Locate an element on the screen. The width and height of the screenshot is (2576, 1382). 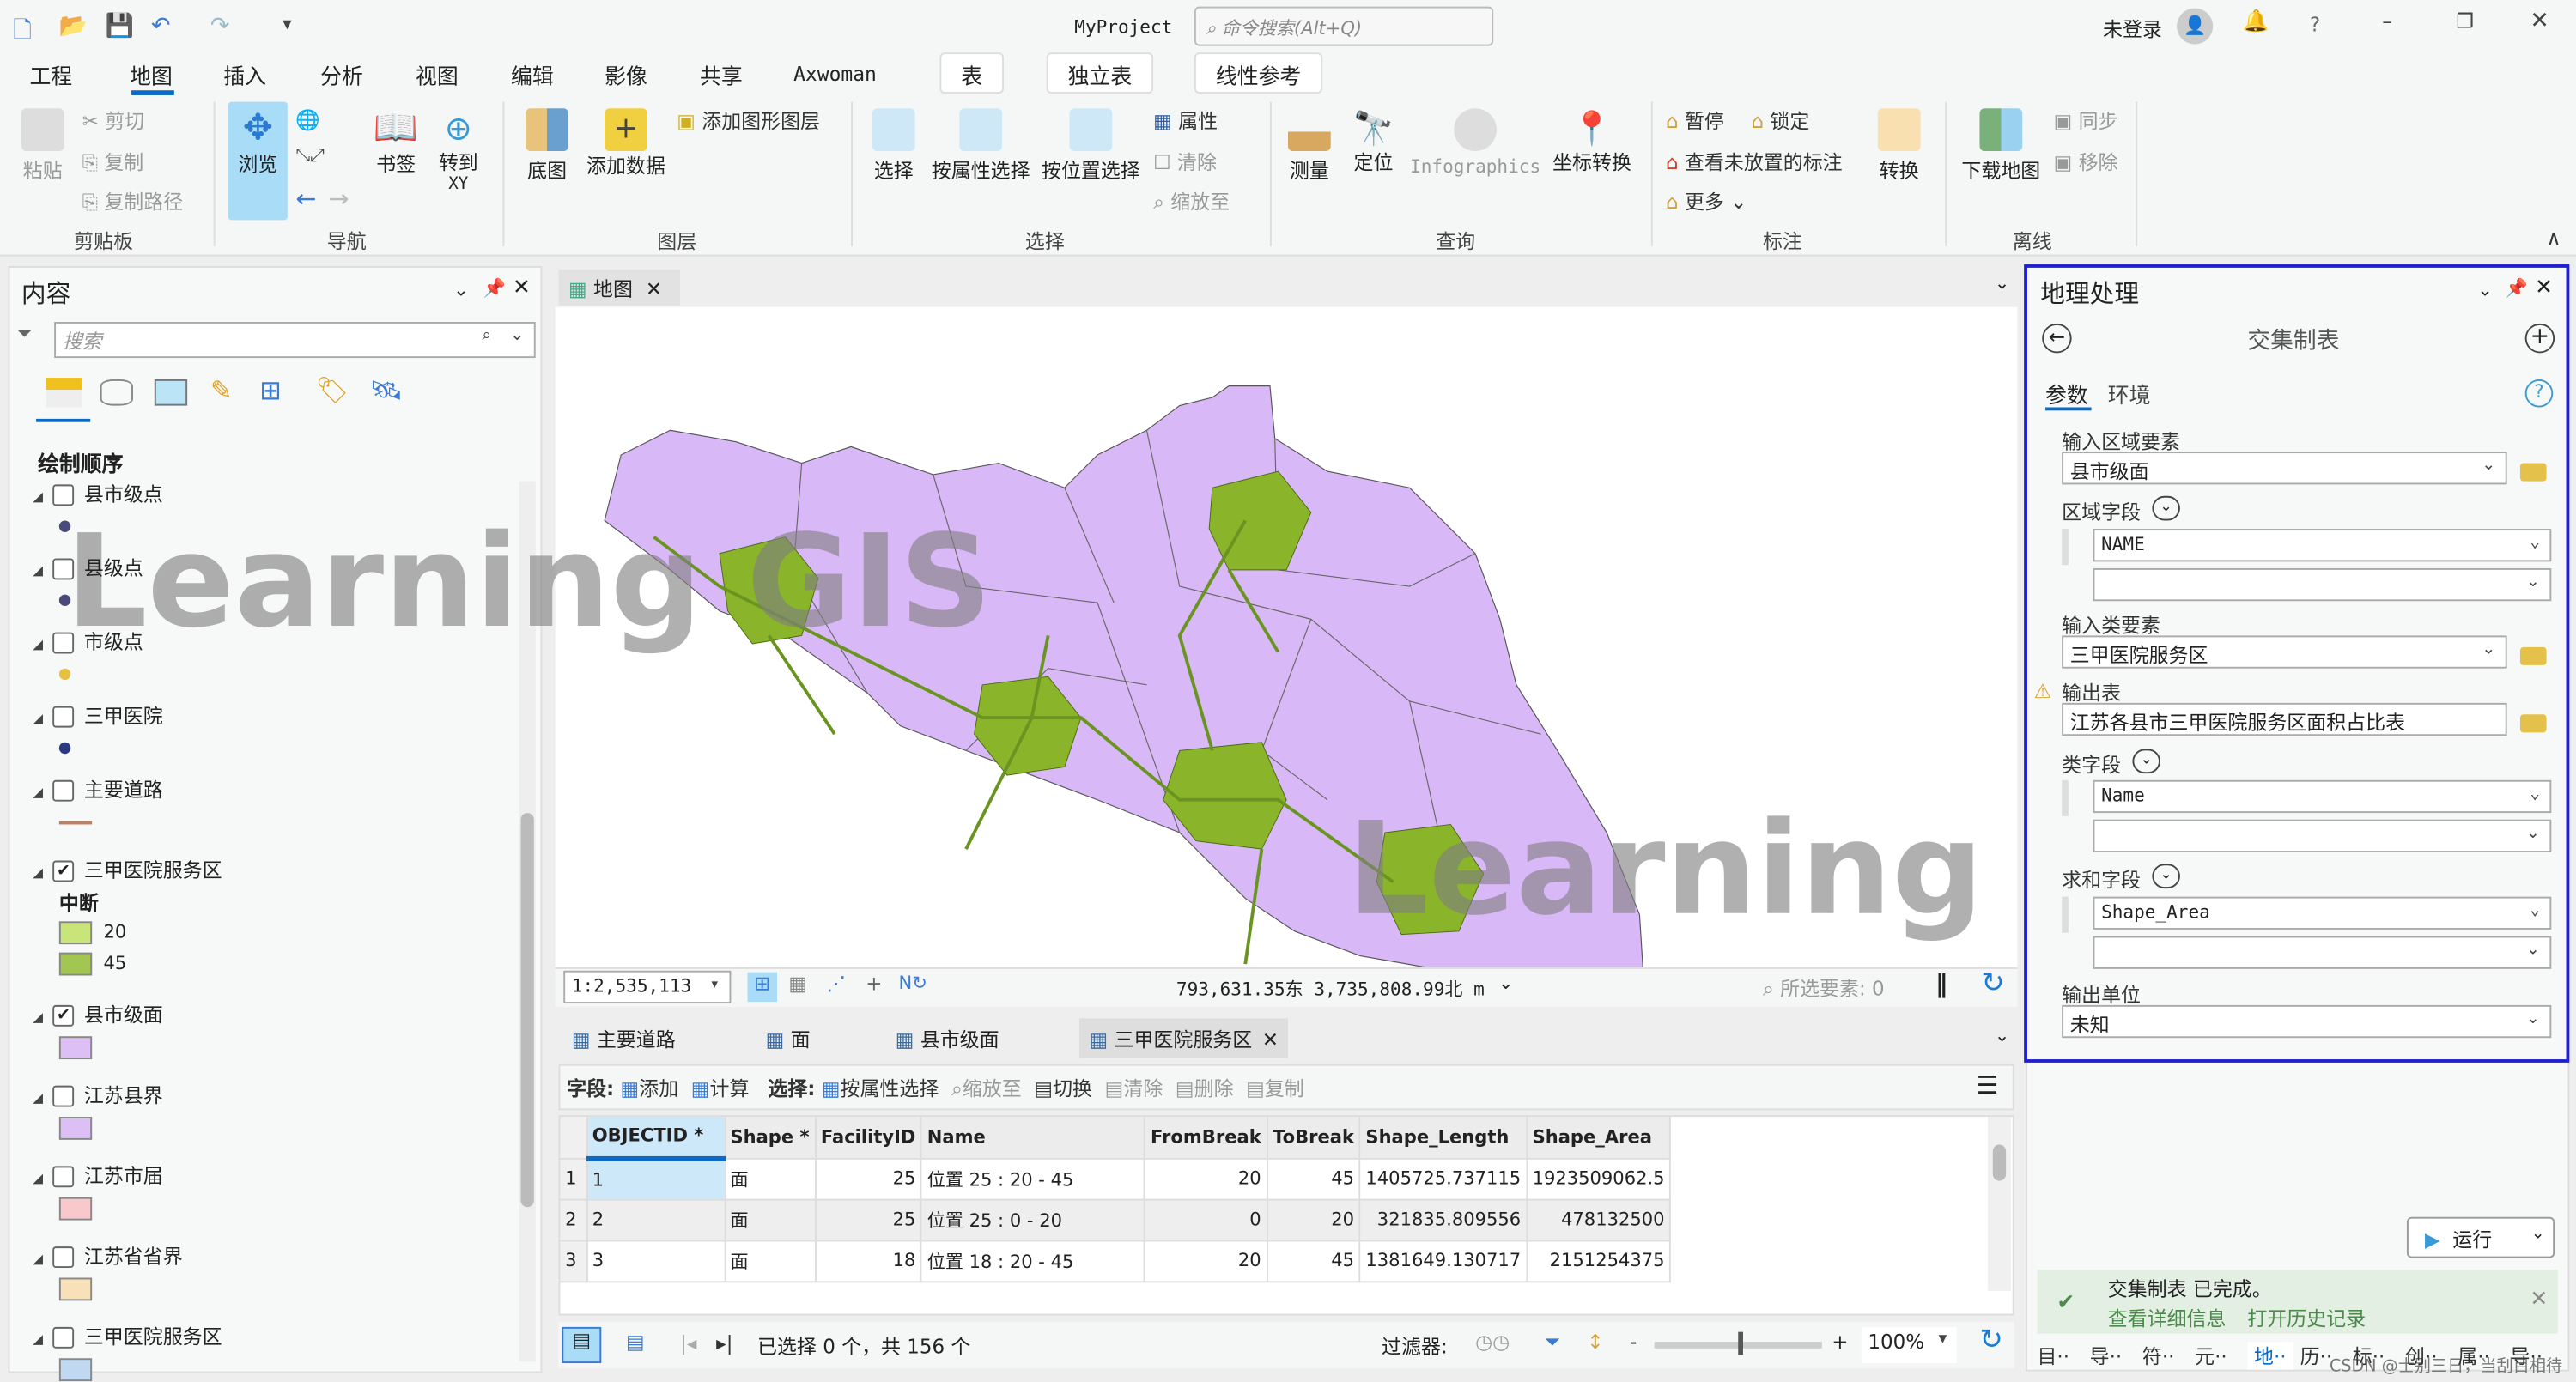
table-cell: 位置 25 : 0 - 20 is located at coordinates (1034, 1219).